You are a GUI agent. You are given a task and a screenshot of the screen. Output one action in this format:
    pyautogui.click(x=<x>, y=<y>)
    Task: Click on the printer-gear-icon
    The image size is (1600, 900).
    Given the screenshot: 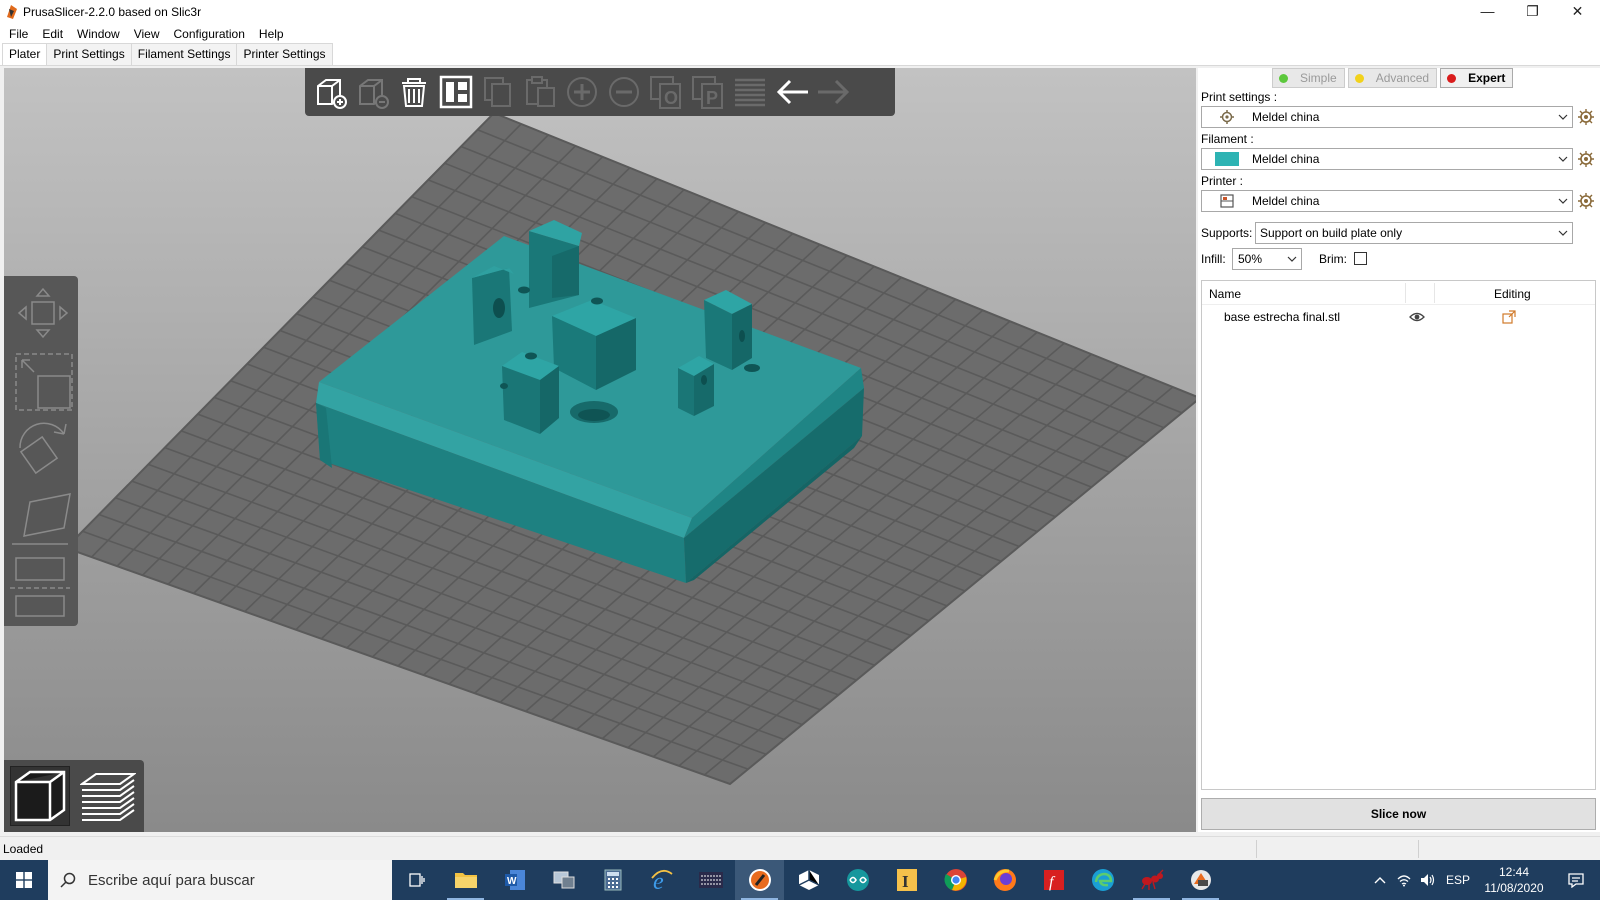 What is the action you would take?
    pyautogui.click(x=1586, y=201)
    